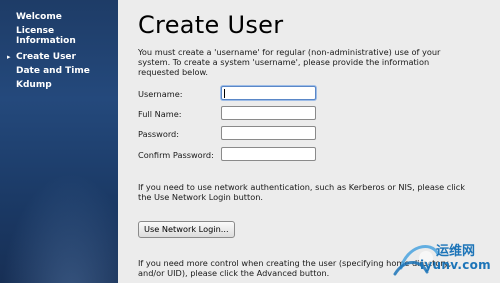  I want to click on password-field, so click(268, 133).